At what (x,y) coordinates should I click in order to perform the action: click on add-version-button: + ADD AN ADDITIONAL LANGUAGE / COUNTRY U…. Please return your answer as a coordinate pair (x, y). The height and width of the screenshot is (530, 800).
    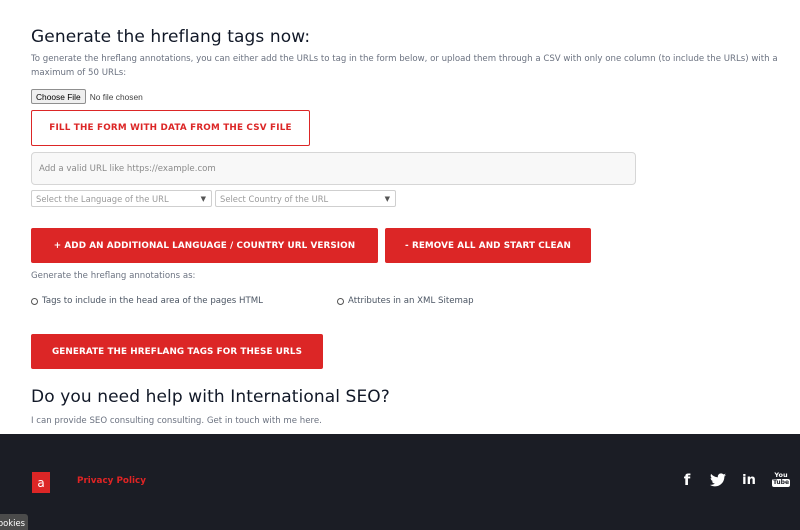
    Looking at the image, I should click on (204, 245).